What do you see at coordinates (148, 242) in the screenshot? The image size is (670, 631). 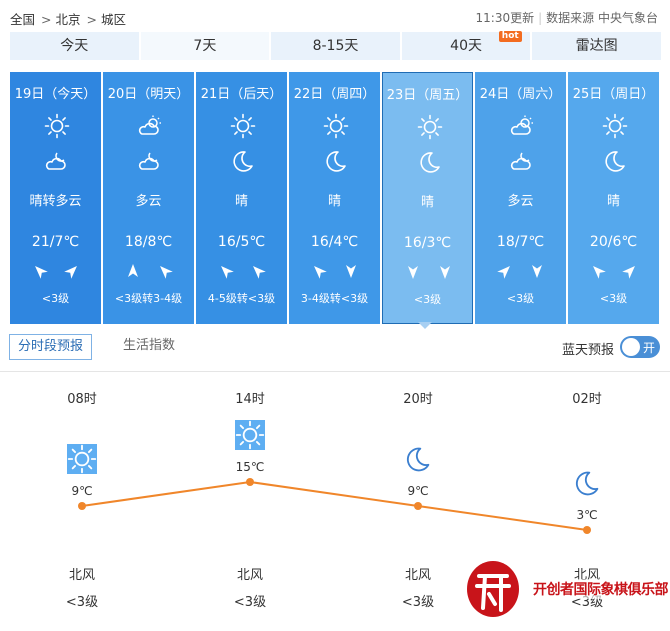 I see `day-temperature: 18/8℃` at bounding box center [148, 242].